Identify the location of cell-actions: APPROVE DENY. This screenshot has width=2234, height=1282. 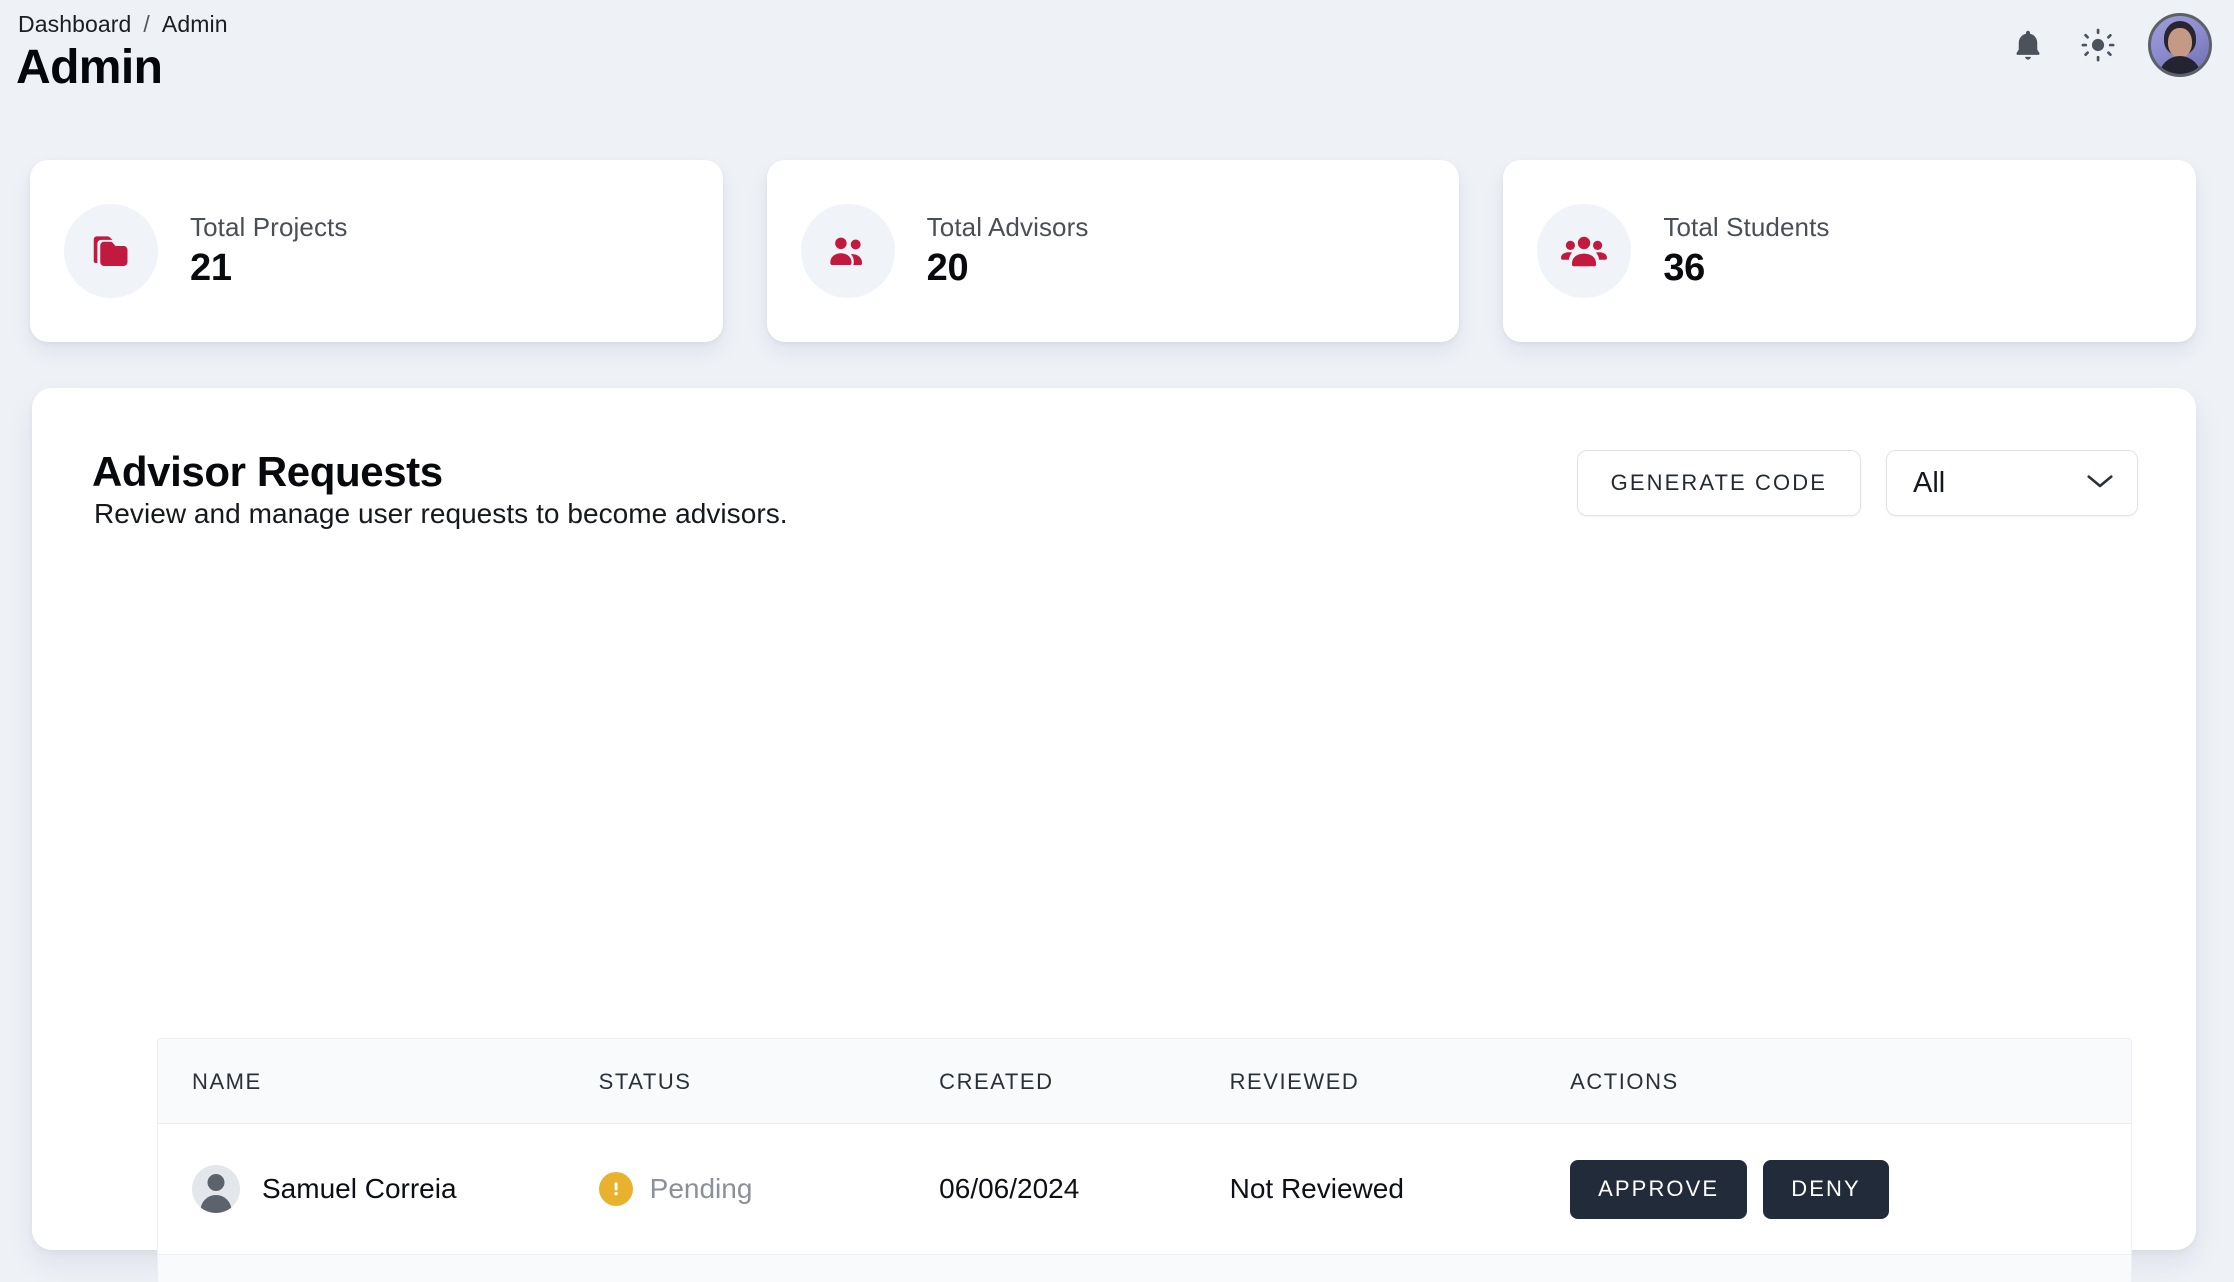
(1850, 1189).